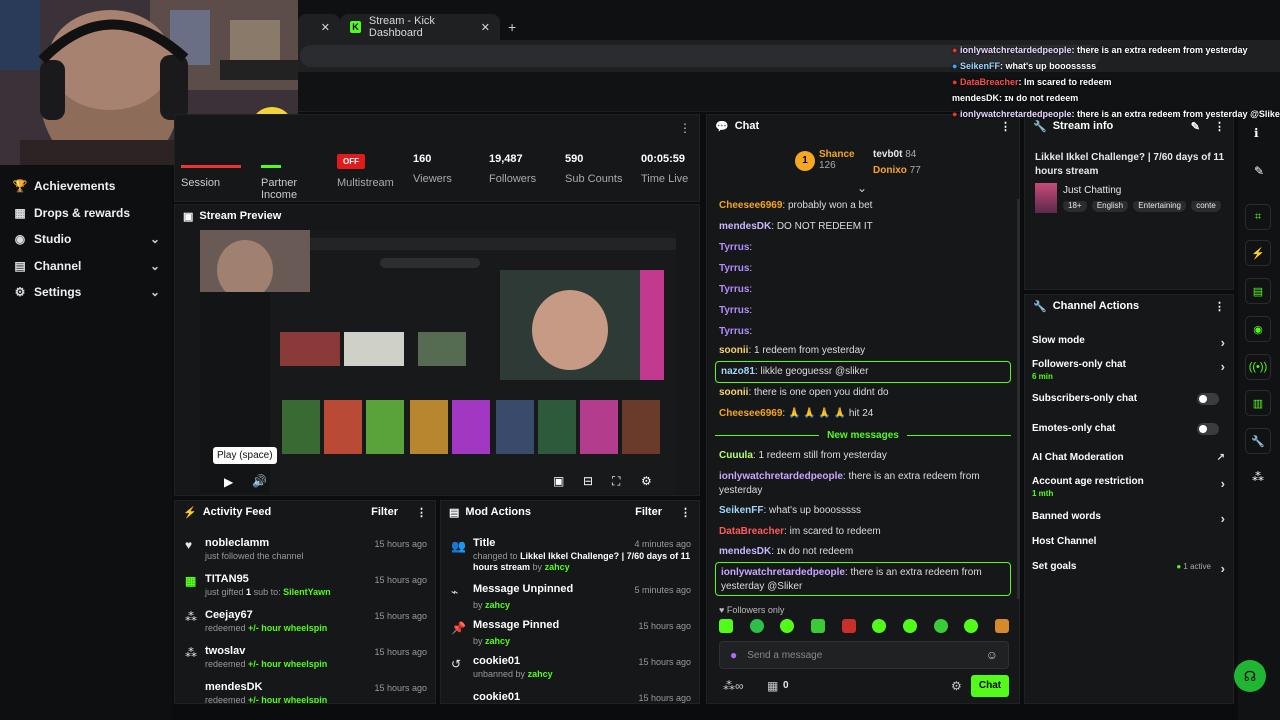  I want to click on info-icon: ℹ, so click(1256, 133).